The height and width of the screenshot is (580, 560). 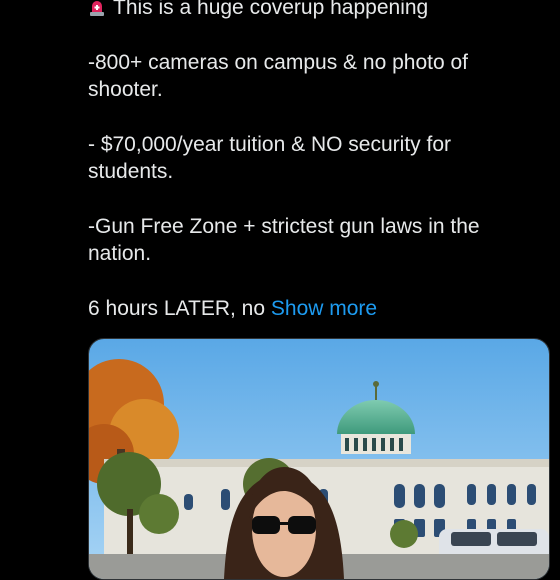 I want to click on paragraph-2-line-2: students., so click(x=131, y=171).